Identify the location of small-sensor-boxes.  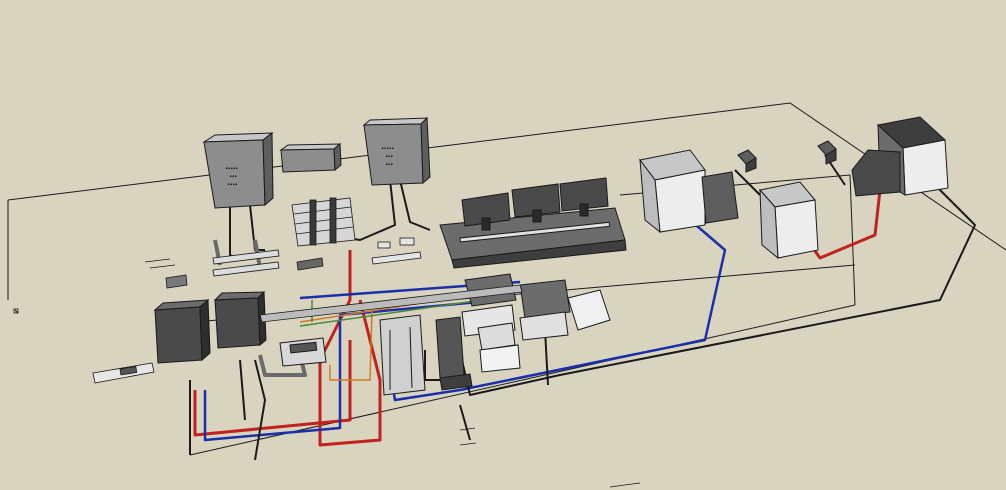
(787, 156).